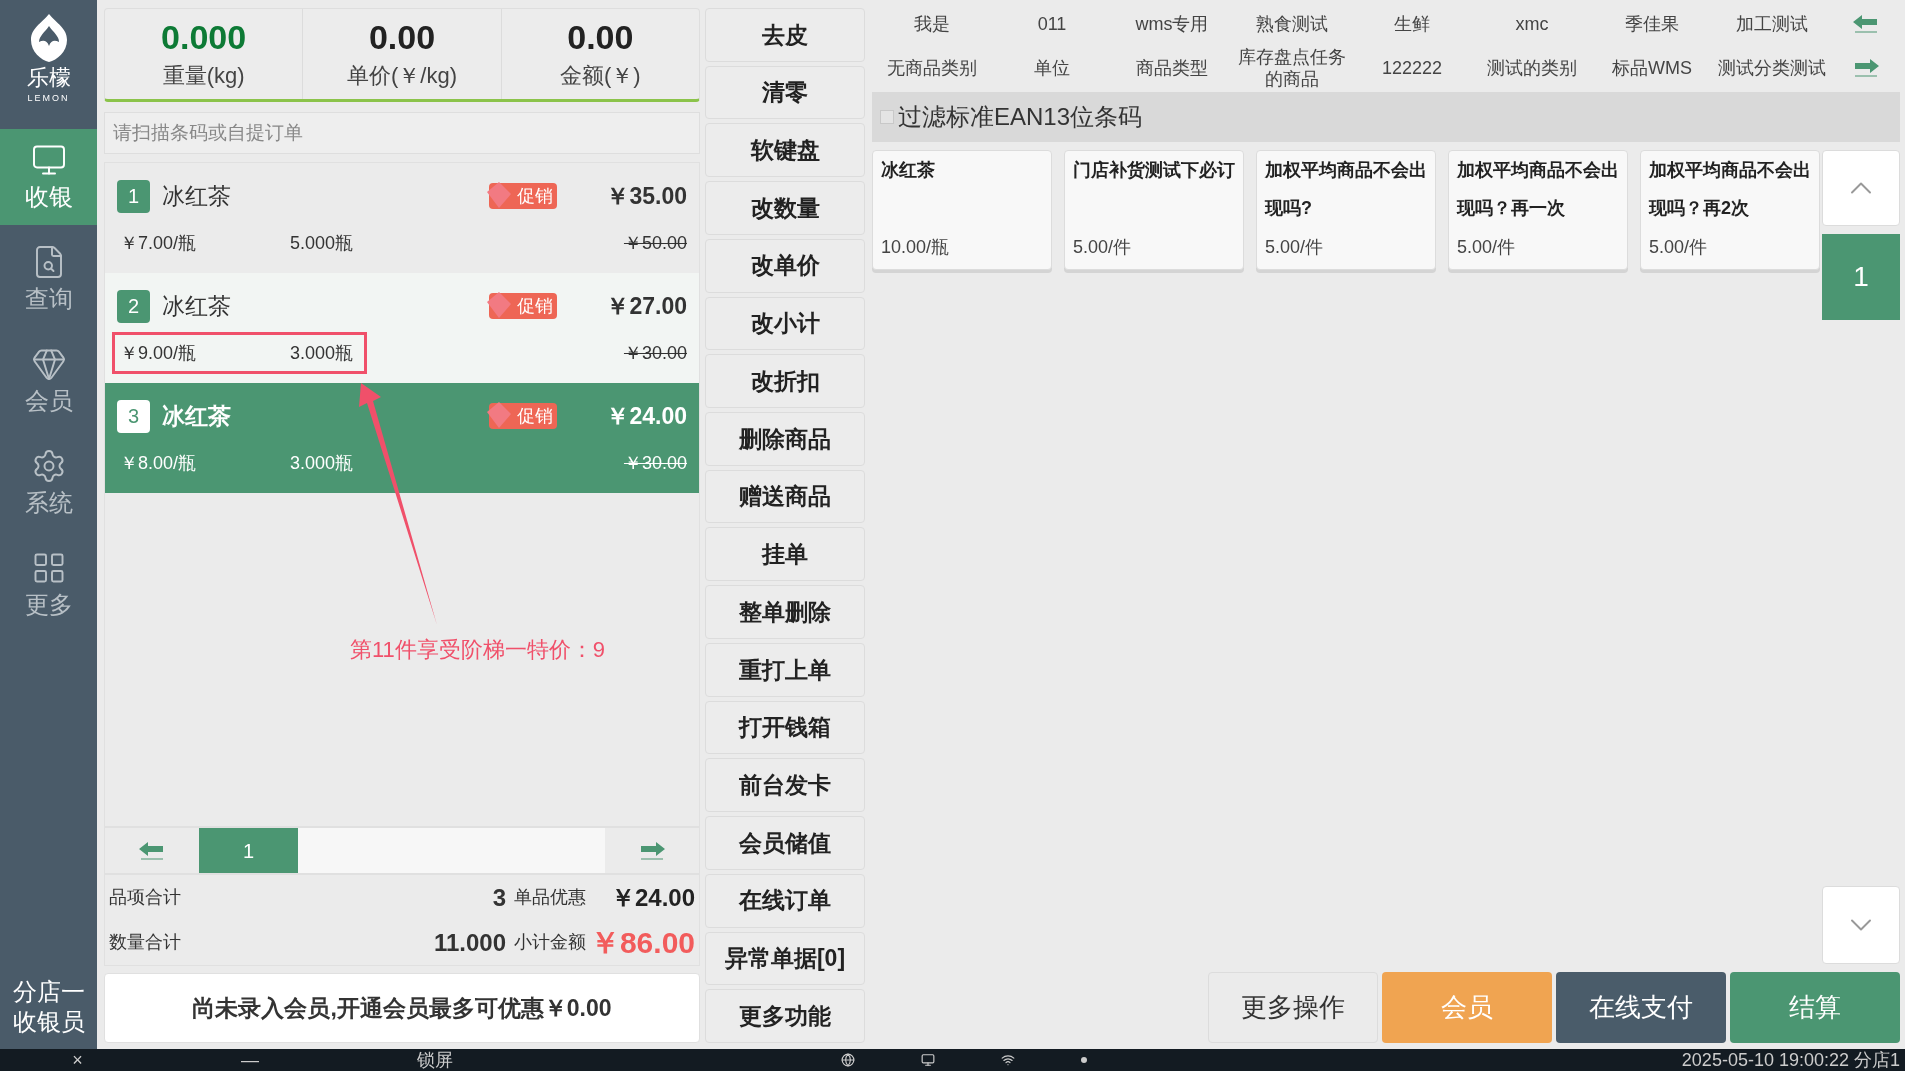 The image size is (1905, 1071). Describe the element at coordinates (1172, 68) in the screenshot. I see `category-tab: 商品类型` at that location.